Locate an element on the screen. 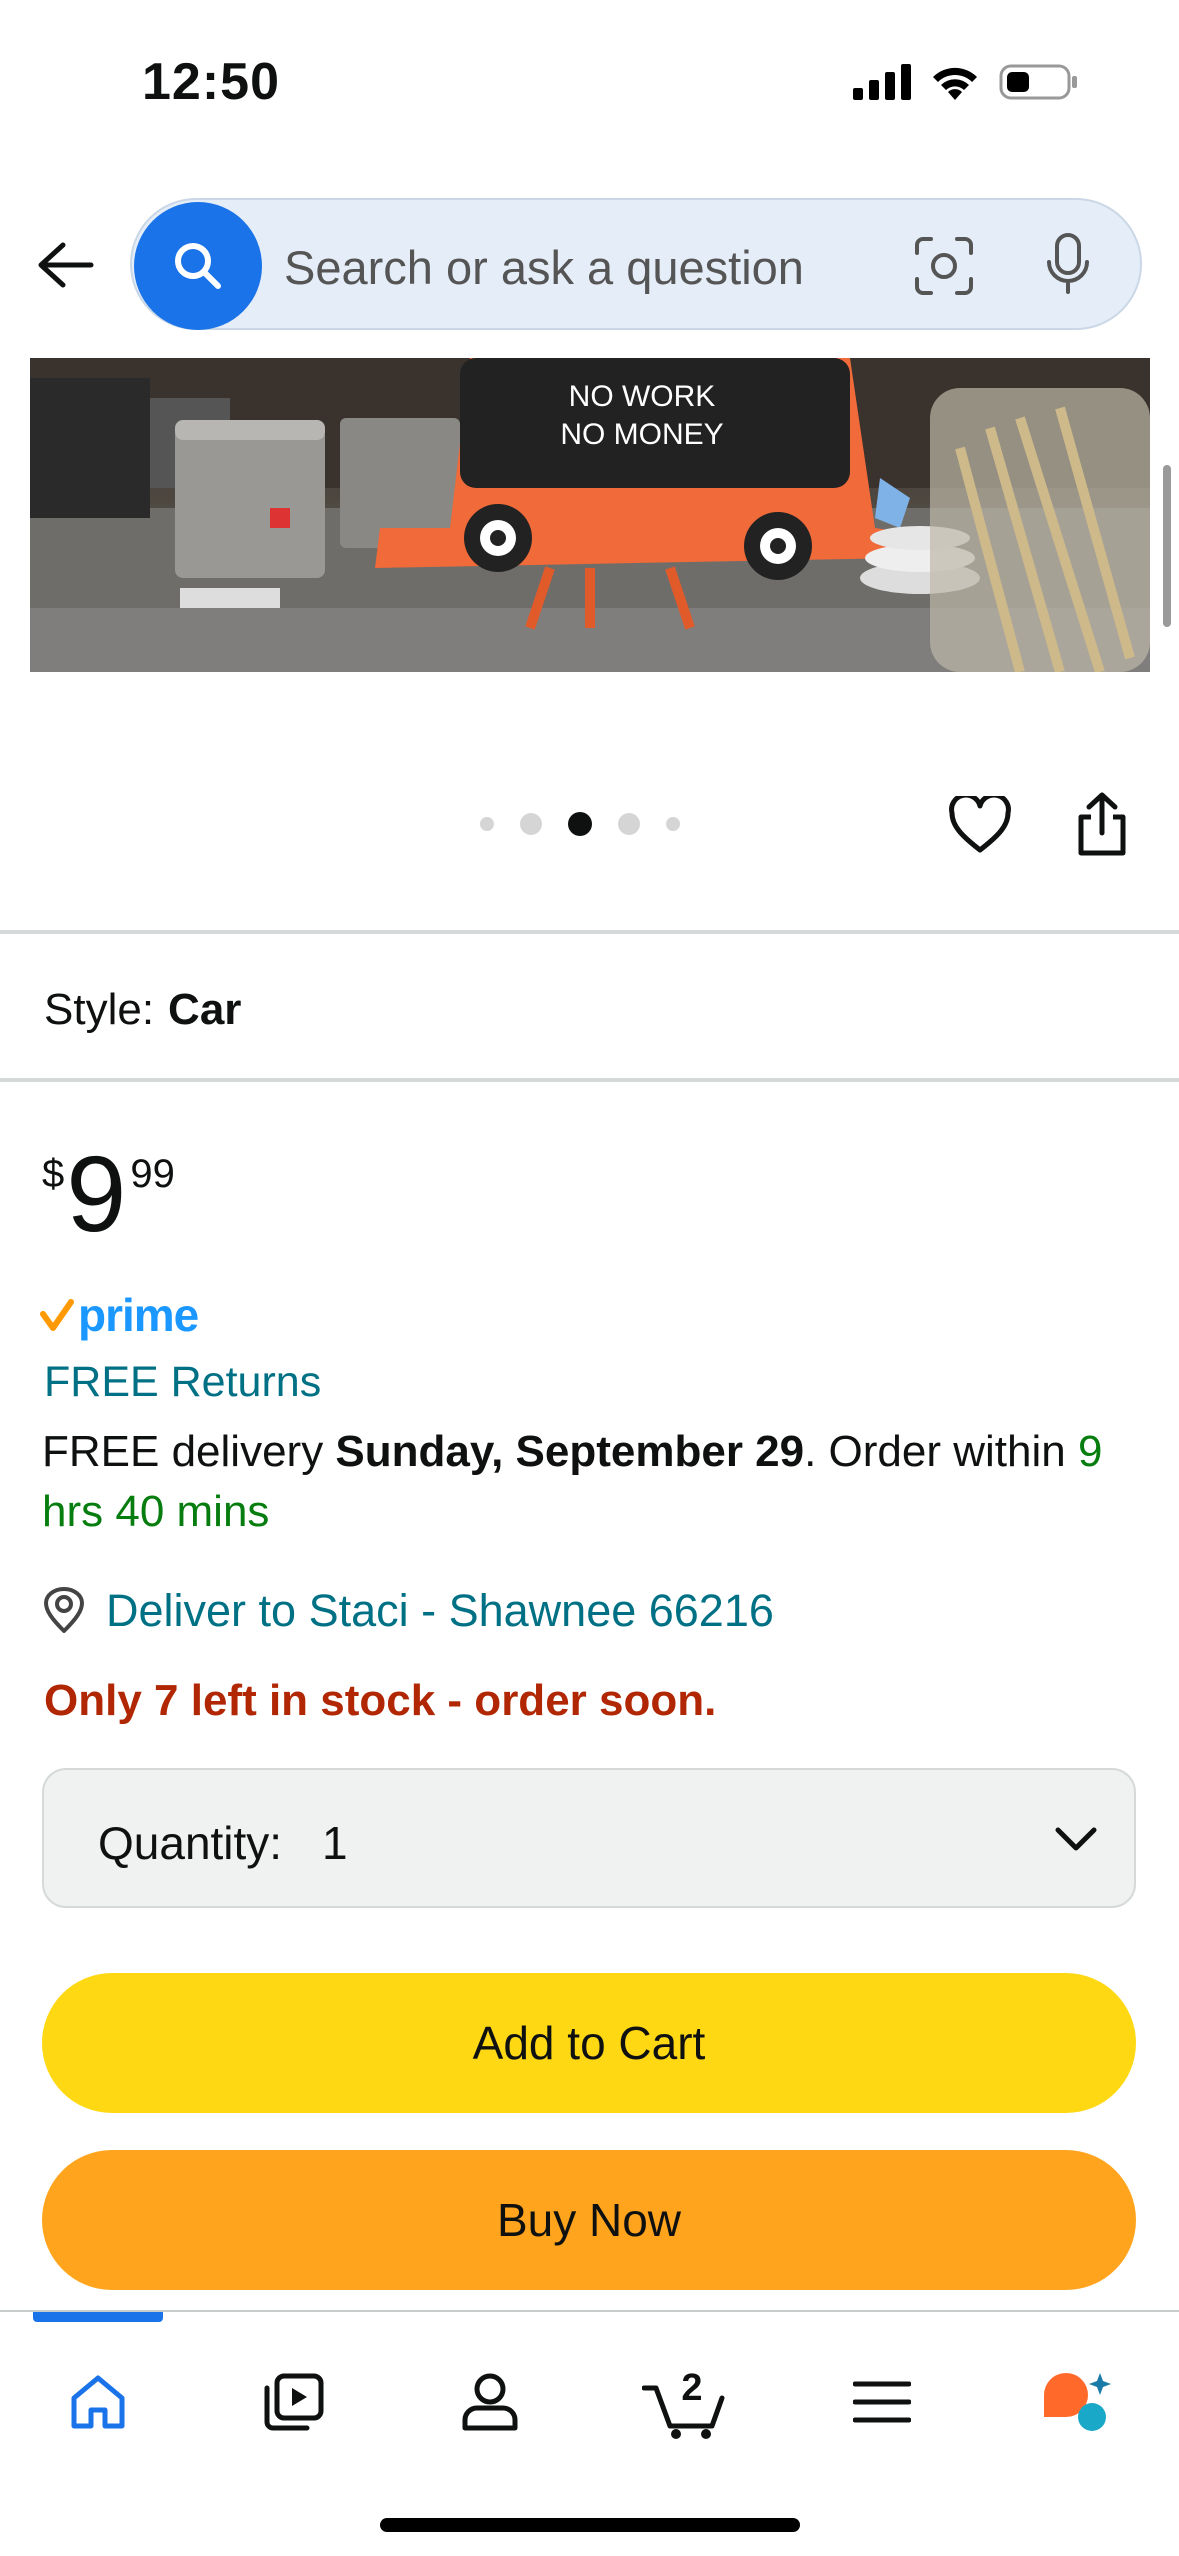 The image size is (1179, 2556). product-image: NO WORK NO MONEY is located at coordinates (590, 515).